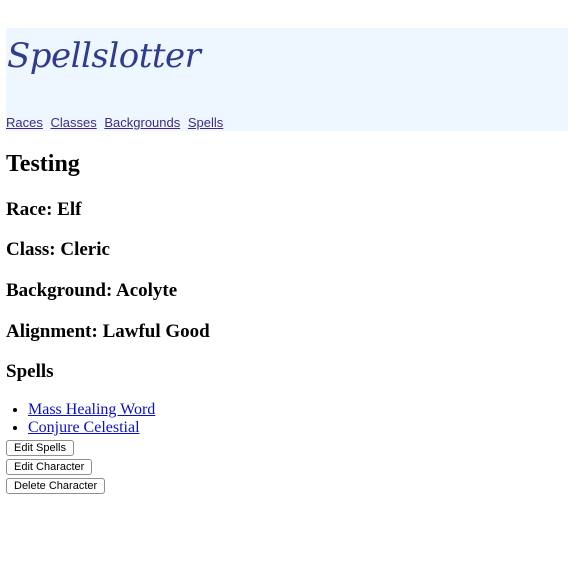 The width and height of the screenshot is (568, 569). What do you see at coordinates (73, 122) in the screenshot?
I see `nav-link-classes: Classes` at bounding box center [73, 122].